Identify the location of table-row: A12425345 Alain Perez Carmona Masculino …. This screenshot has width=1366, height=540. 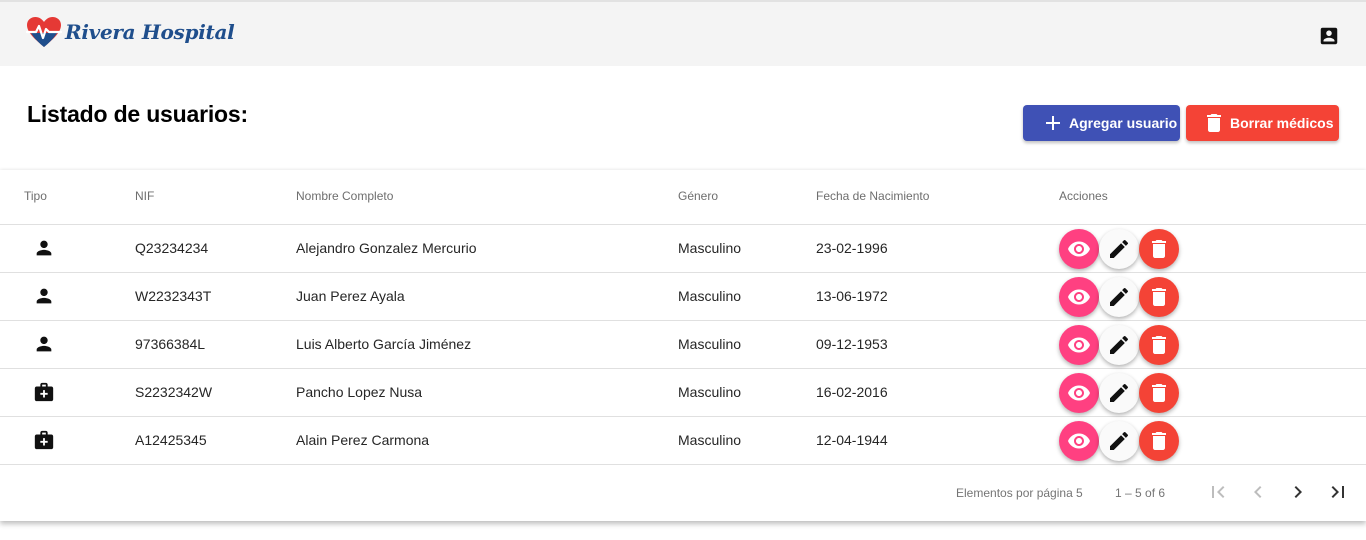
(683, 441).